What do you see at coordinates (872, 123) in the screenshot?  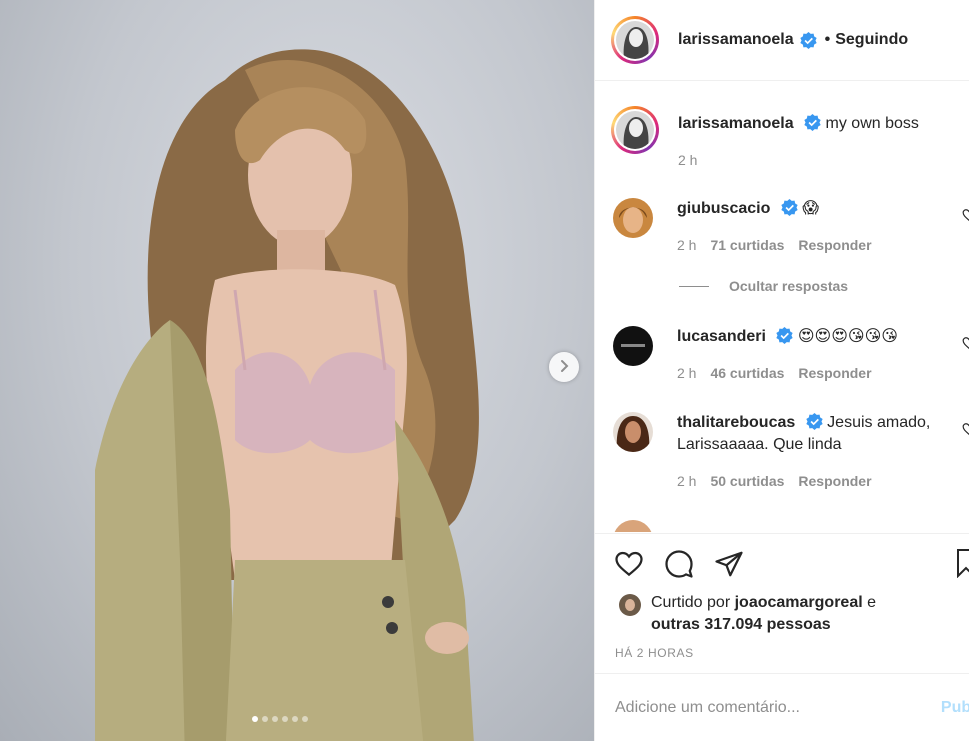 I see `caption-text: my own boss` at bounding box center [872, 123].